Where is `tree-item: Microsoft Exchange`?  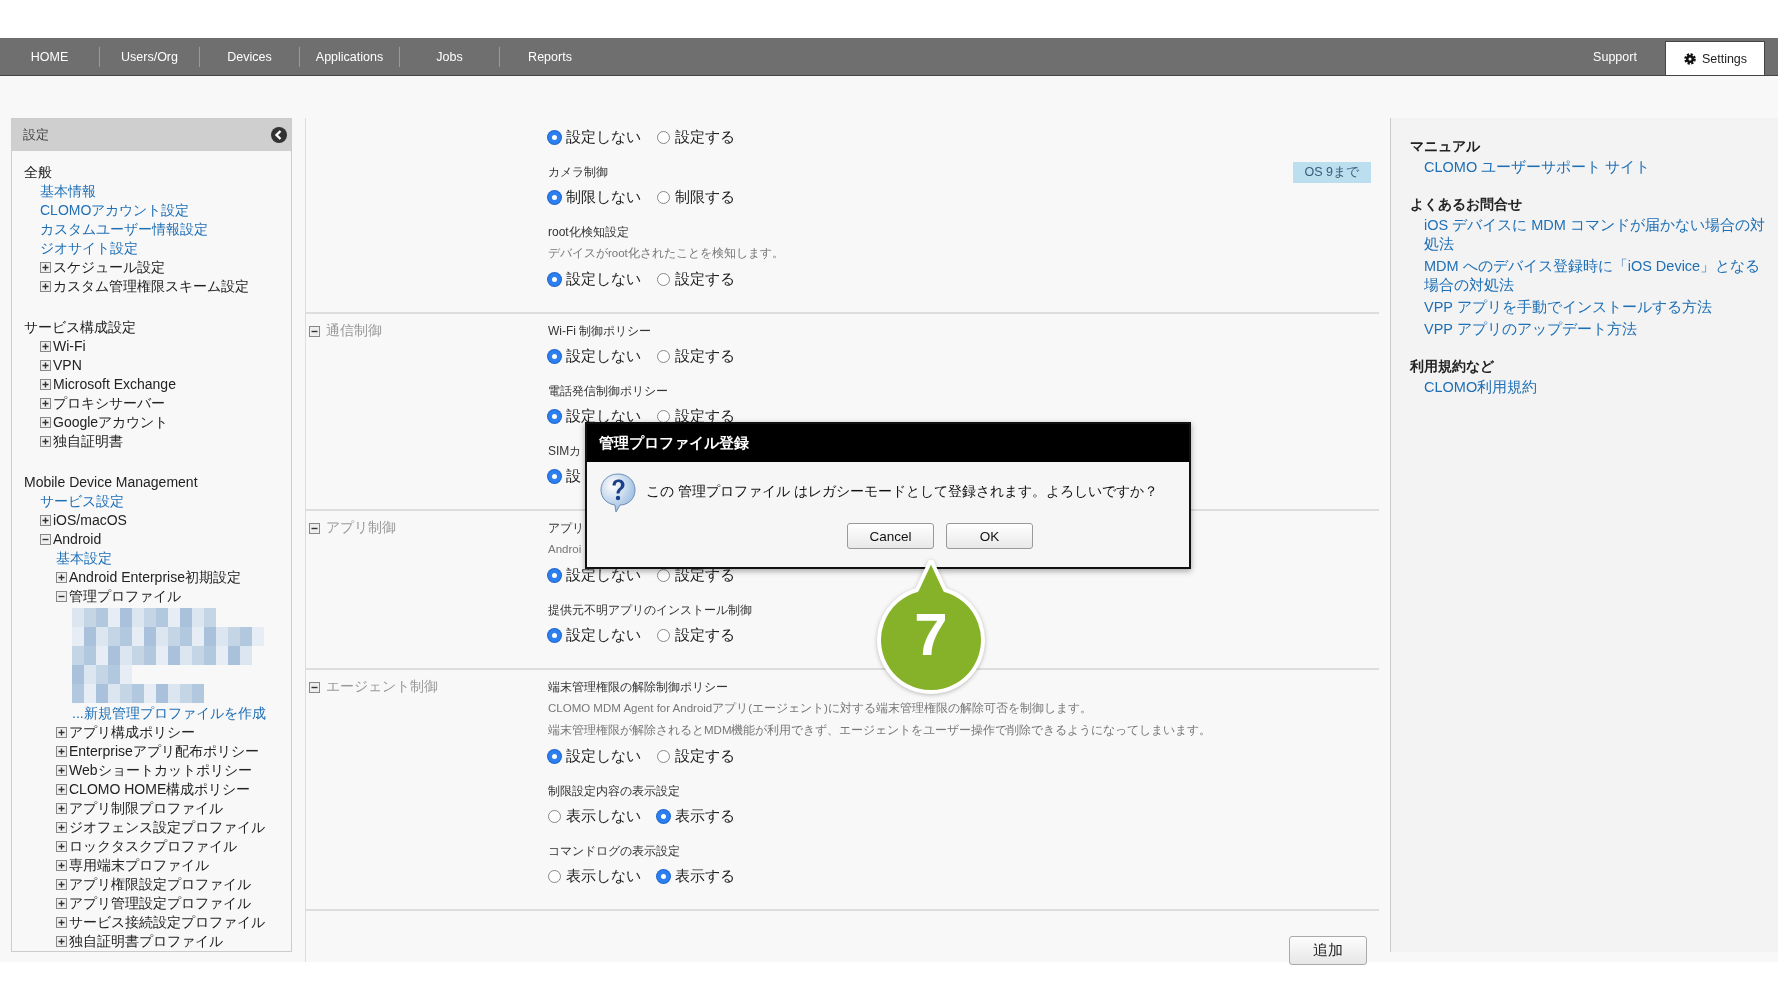 tree-item: Microsoft Exchange is located at coordinates (114, 384).